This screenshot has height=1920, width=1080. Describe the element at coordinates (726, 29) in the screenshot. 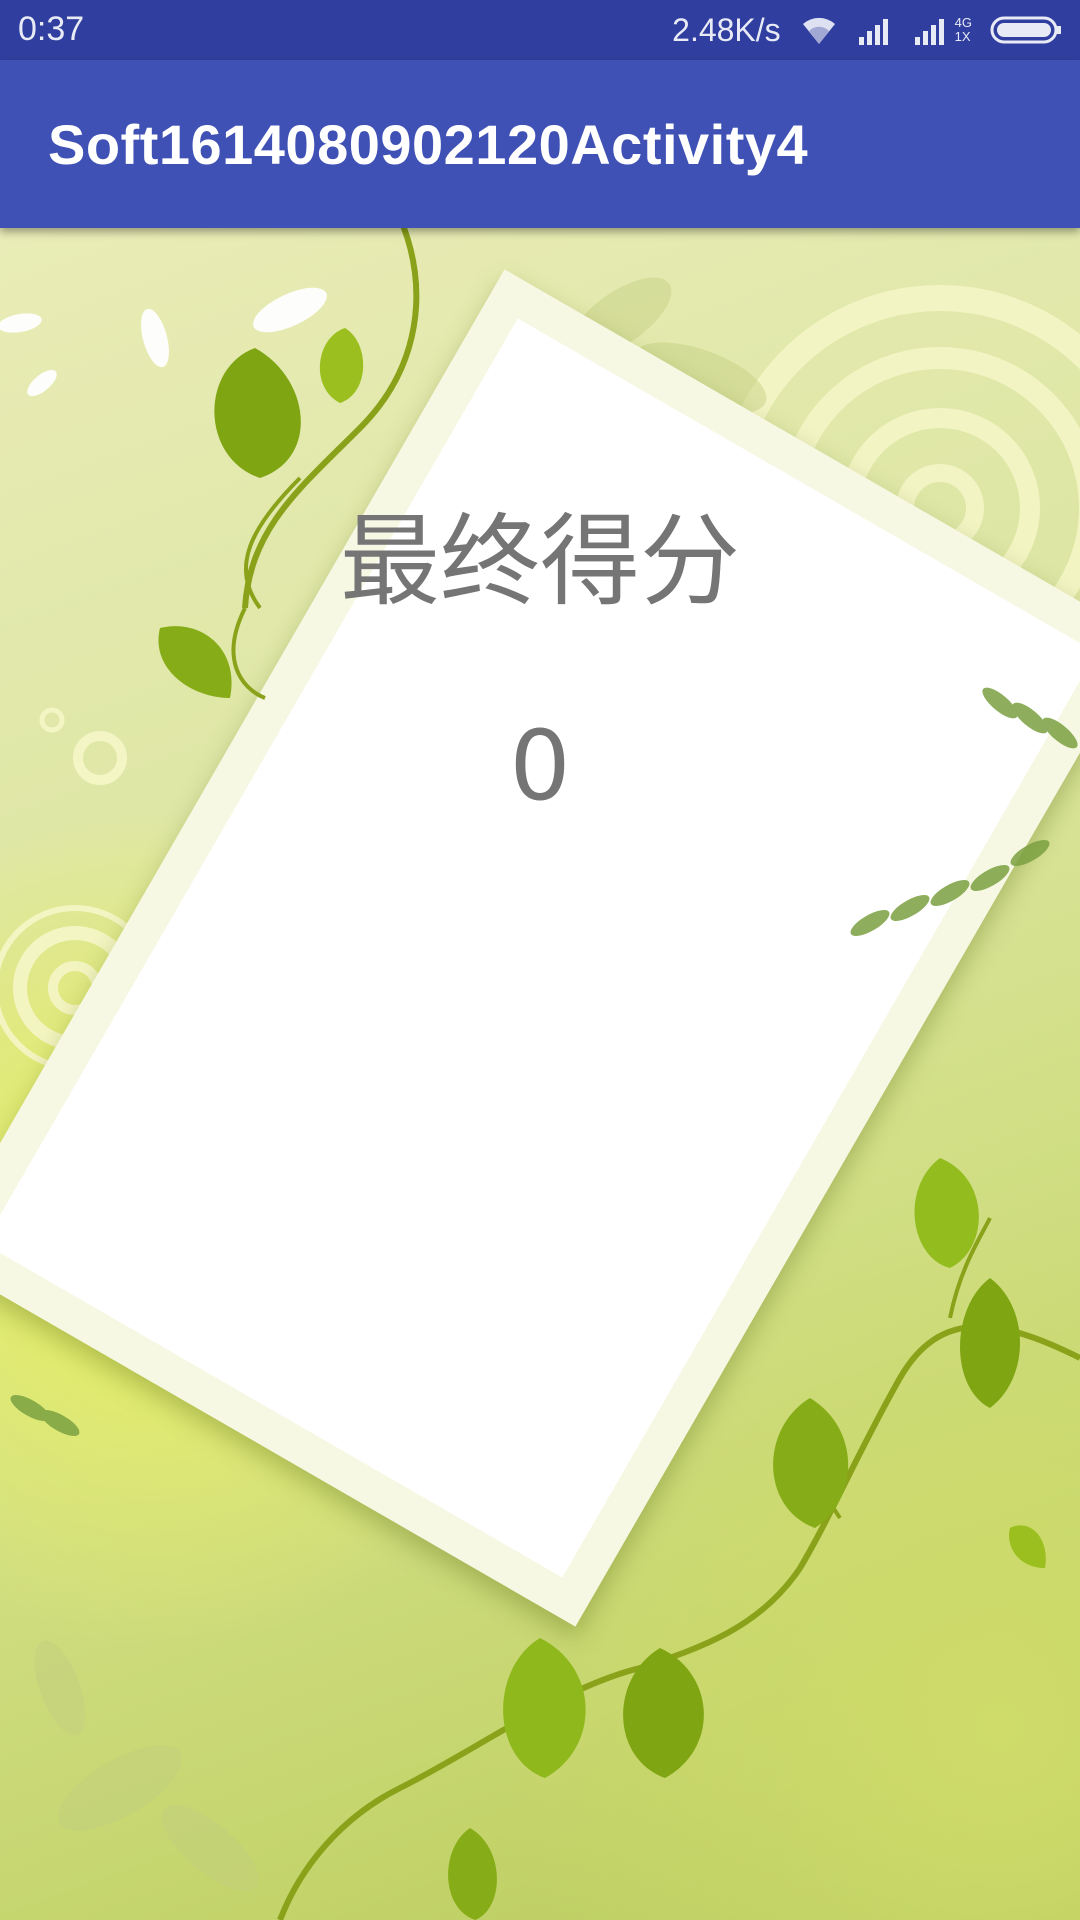

I see `network-speed: 2.48K/s` at that location.